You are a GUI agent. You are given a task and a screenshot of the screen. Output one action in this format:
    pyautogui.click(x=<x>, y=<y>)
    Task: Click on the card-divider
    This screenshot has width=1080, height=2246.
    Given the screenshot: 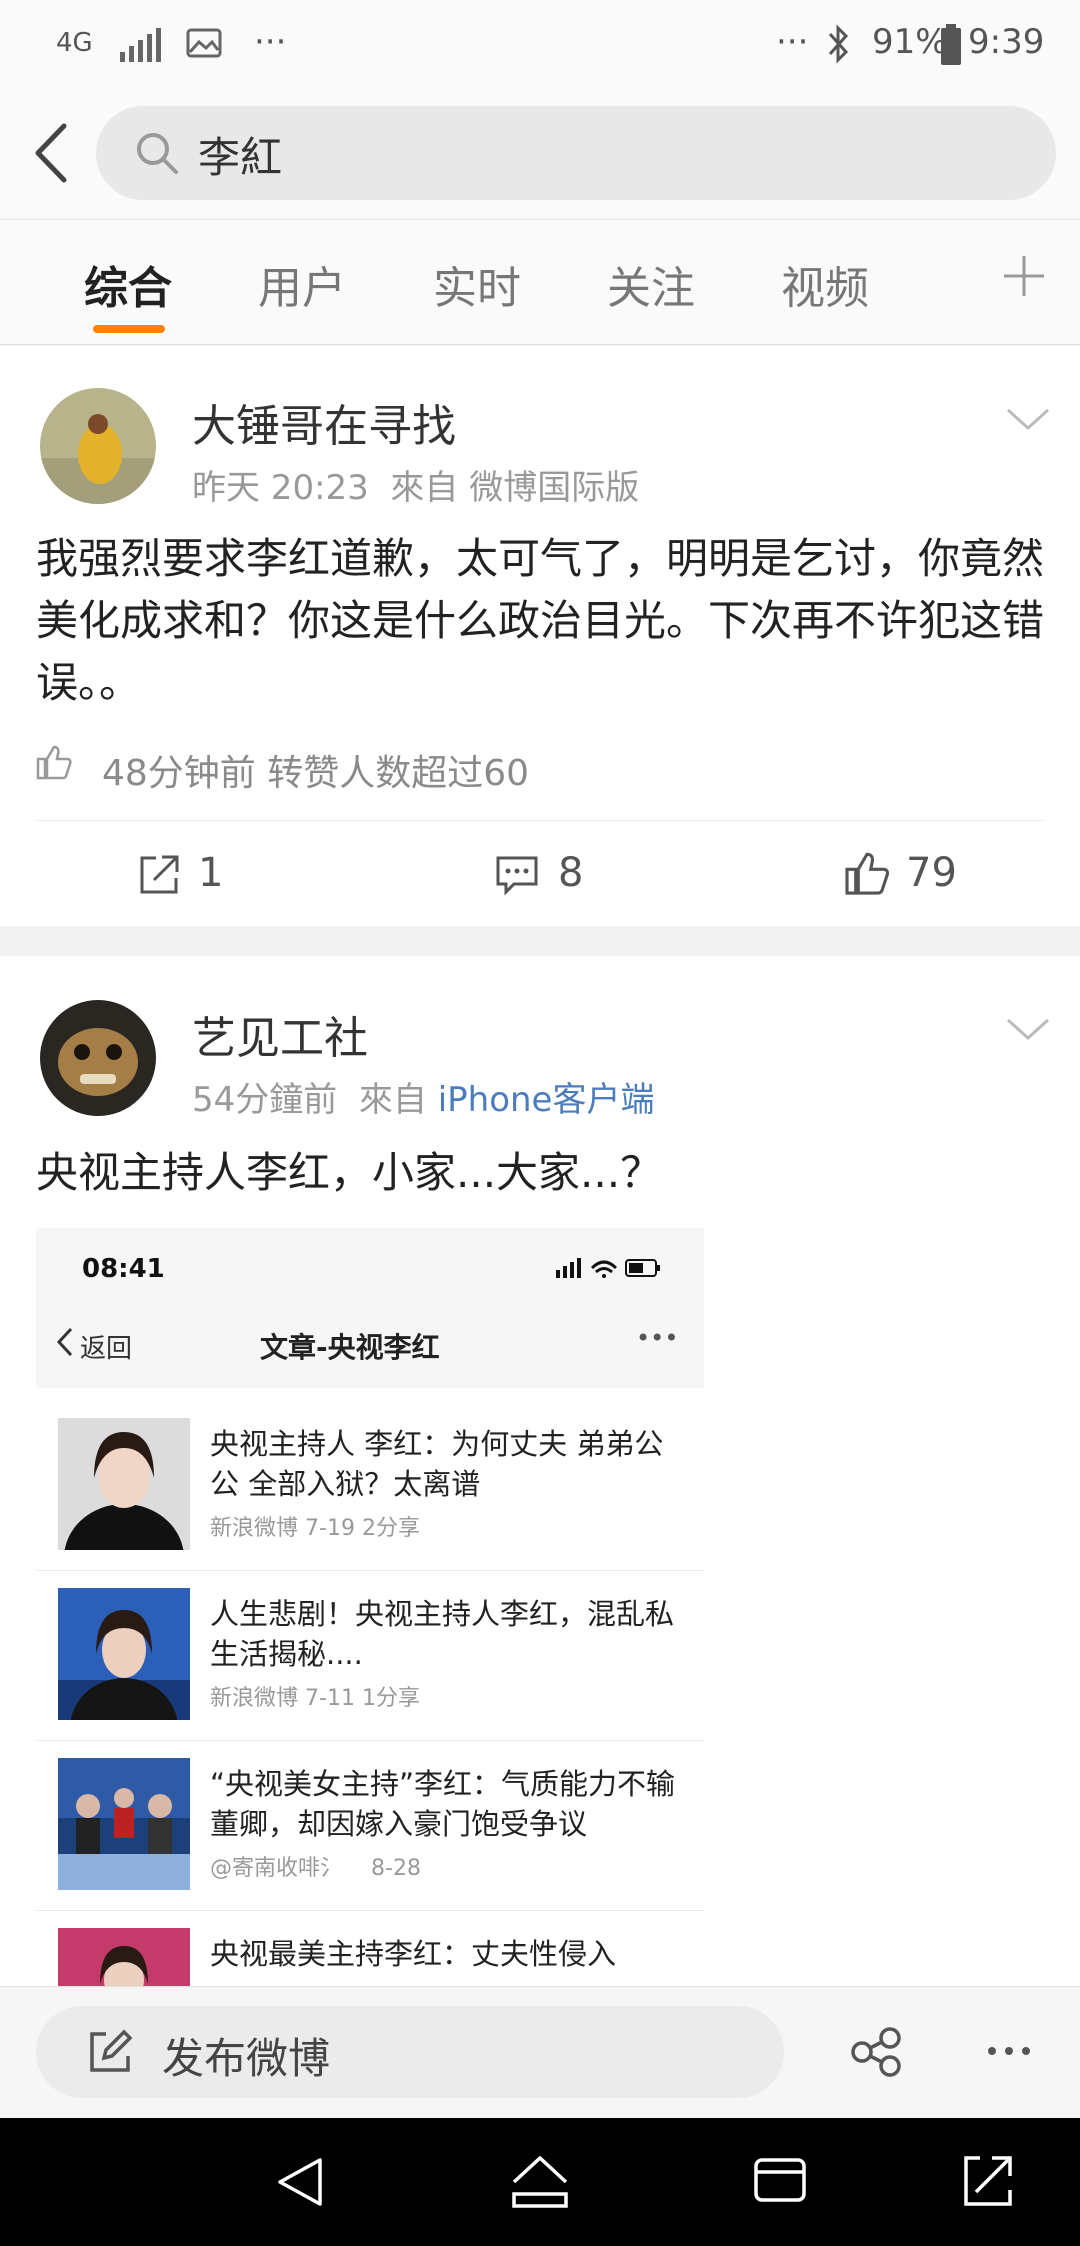 What is the action you would take?
    pyautogui.click(x=540, y=820)
    